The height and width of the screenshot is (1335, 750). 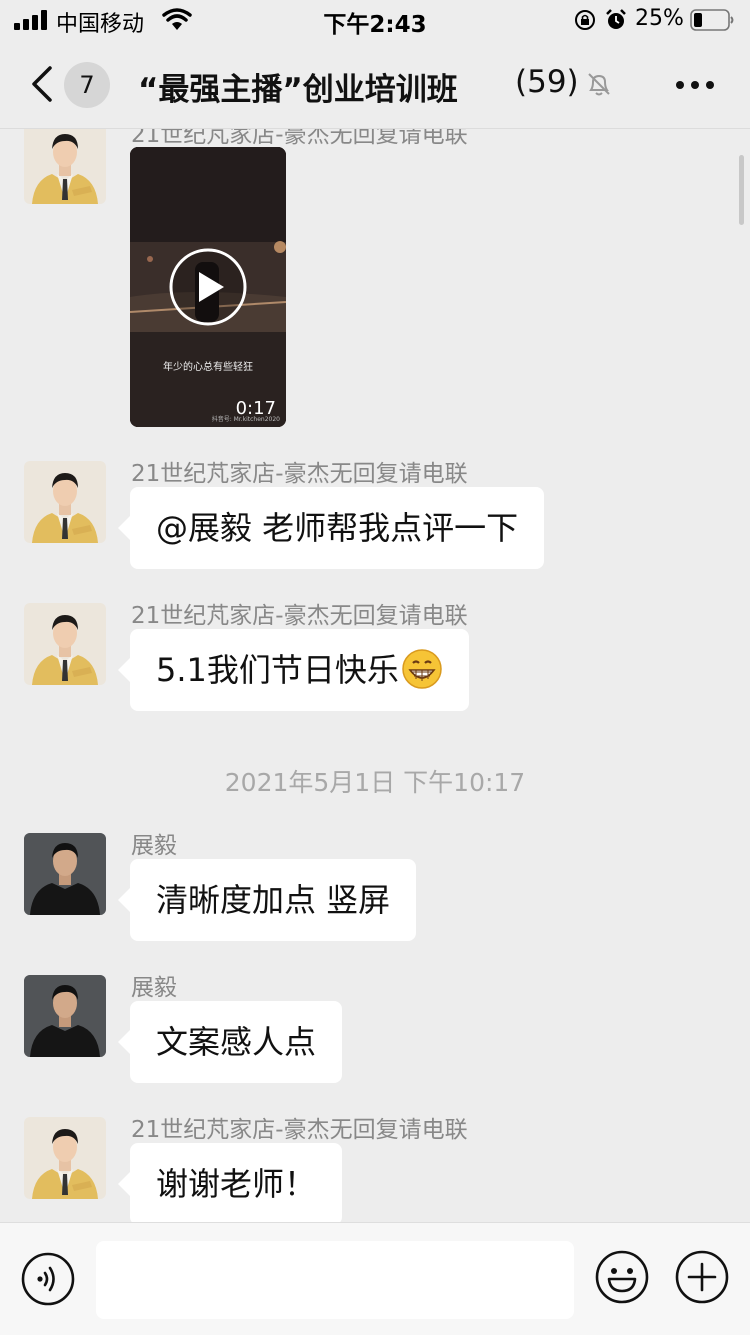 What do you see at coordinates (42, 84) in the screenshot?
I see `back-chevron-icon` at bounding box center [42, 84].